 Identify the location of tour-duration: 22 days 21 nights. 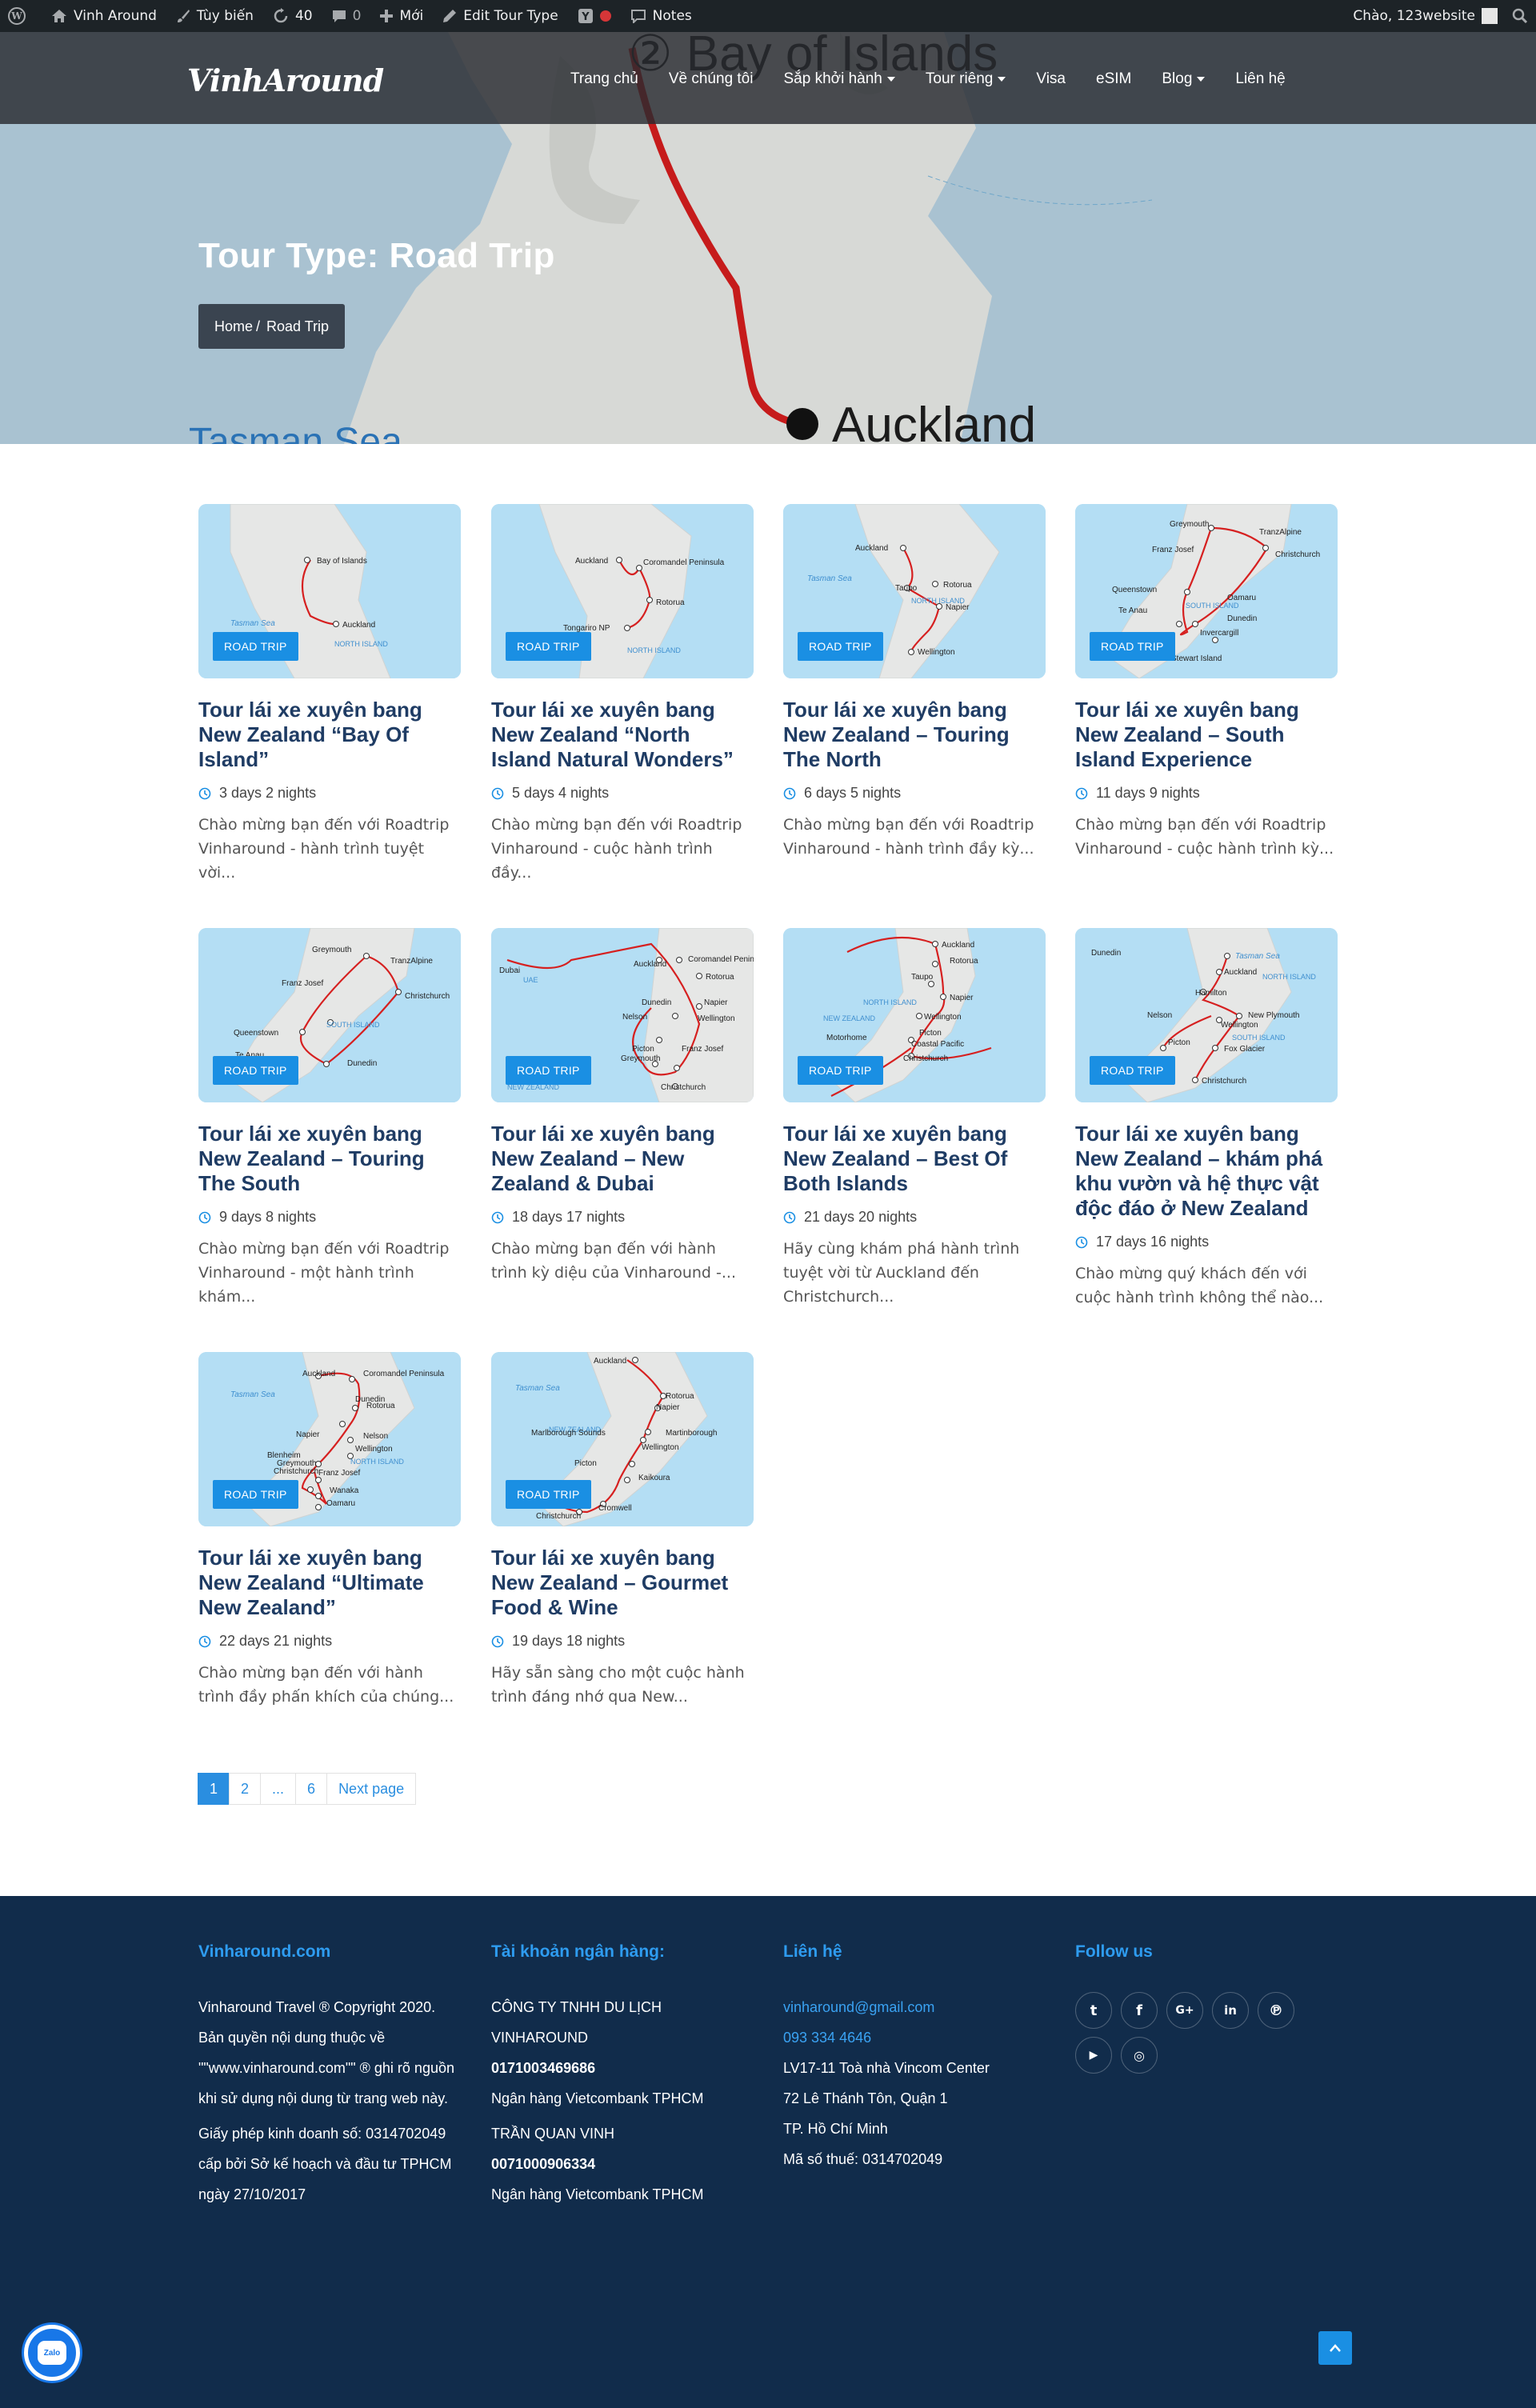
(329, 1641).